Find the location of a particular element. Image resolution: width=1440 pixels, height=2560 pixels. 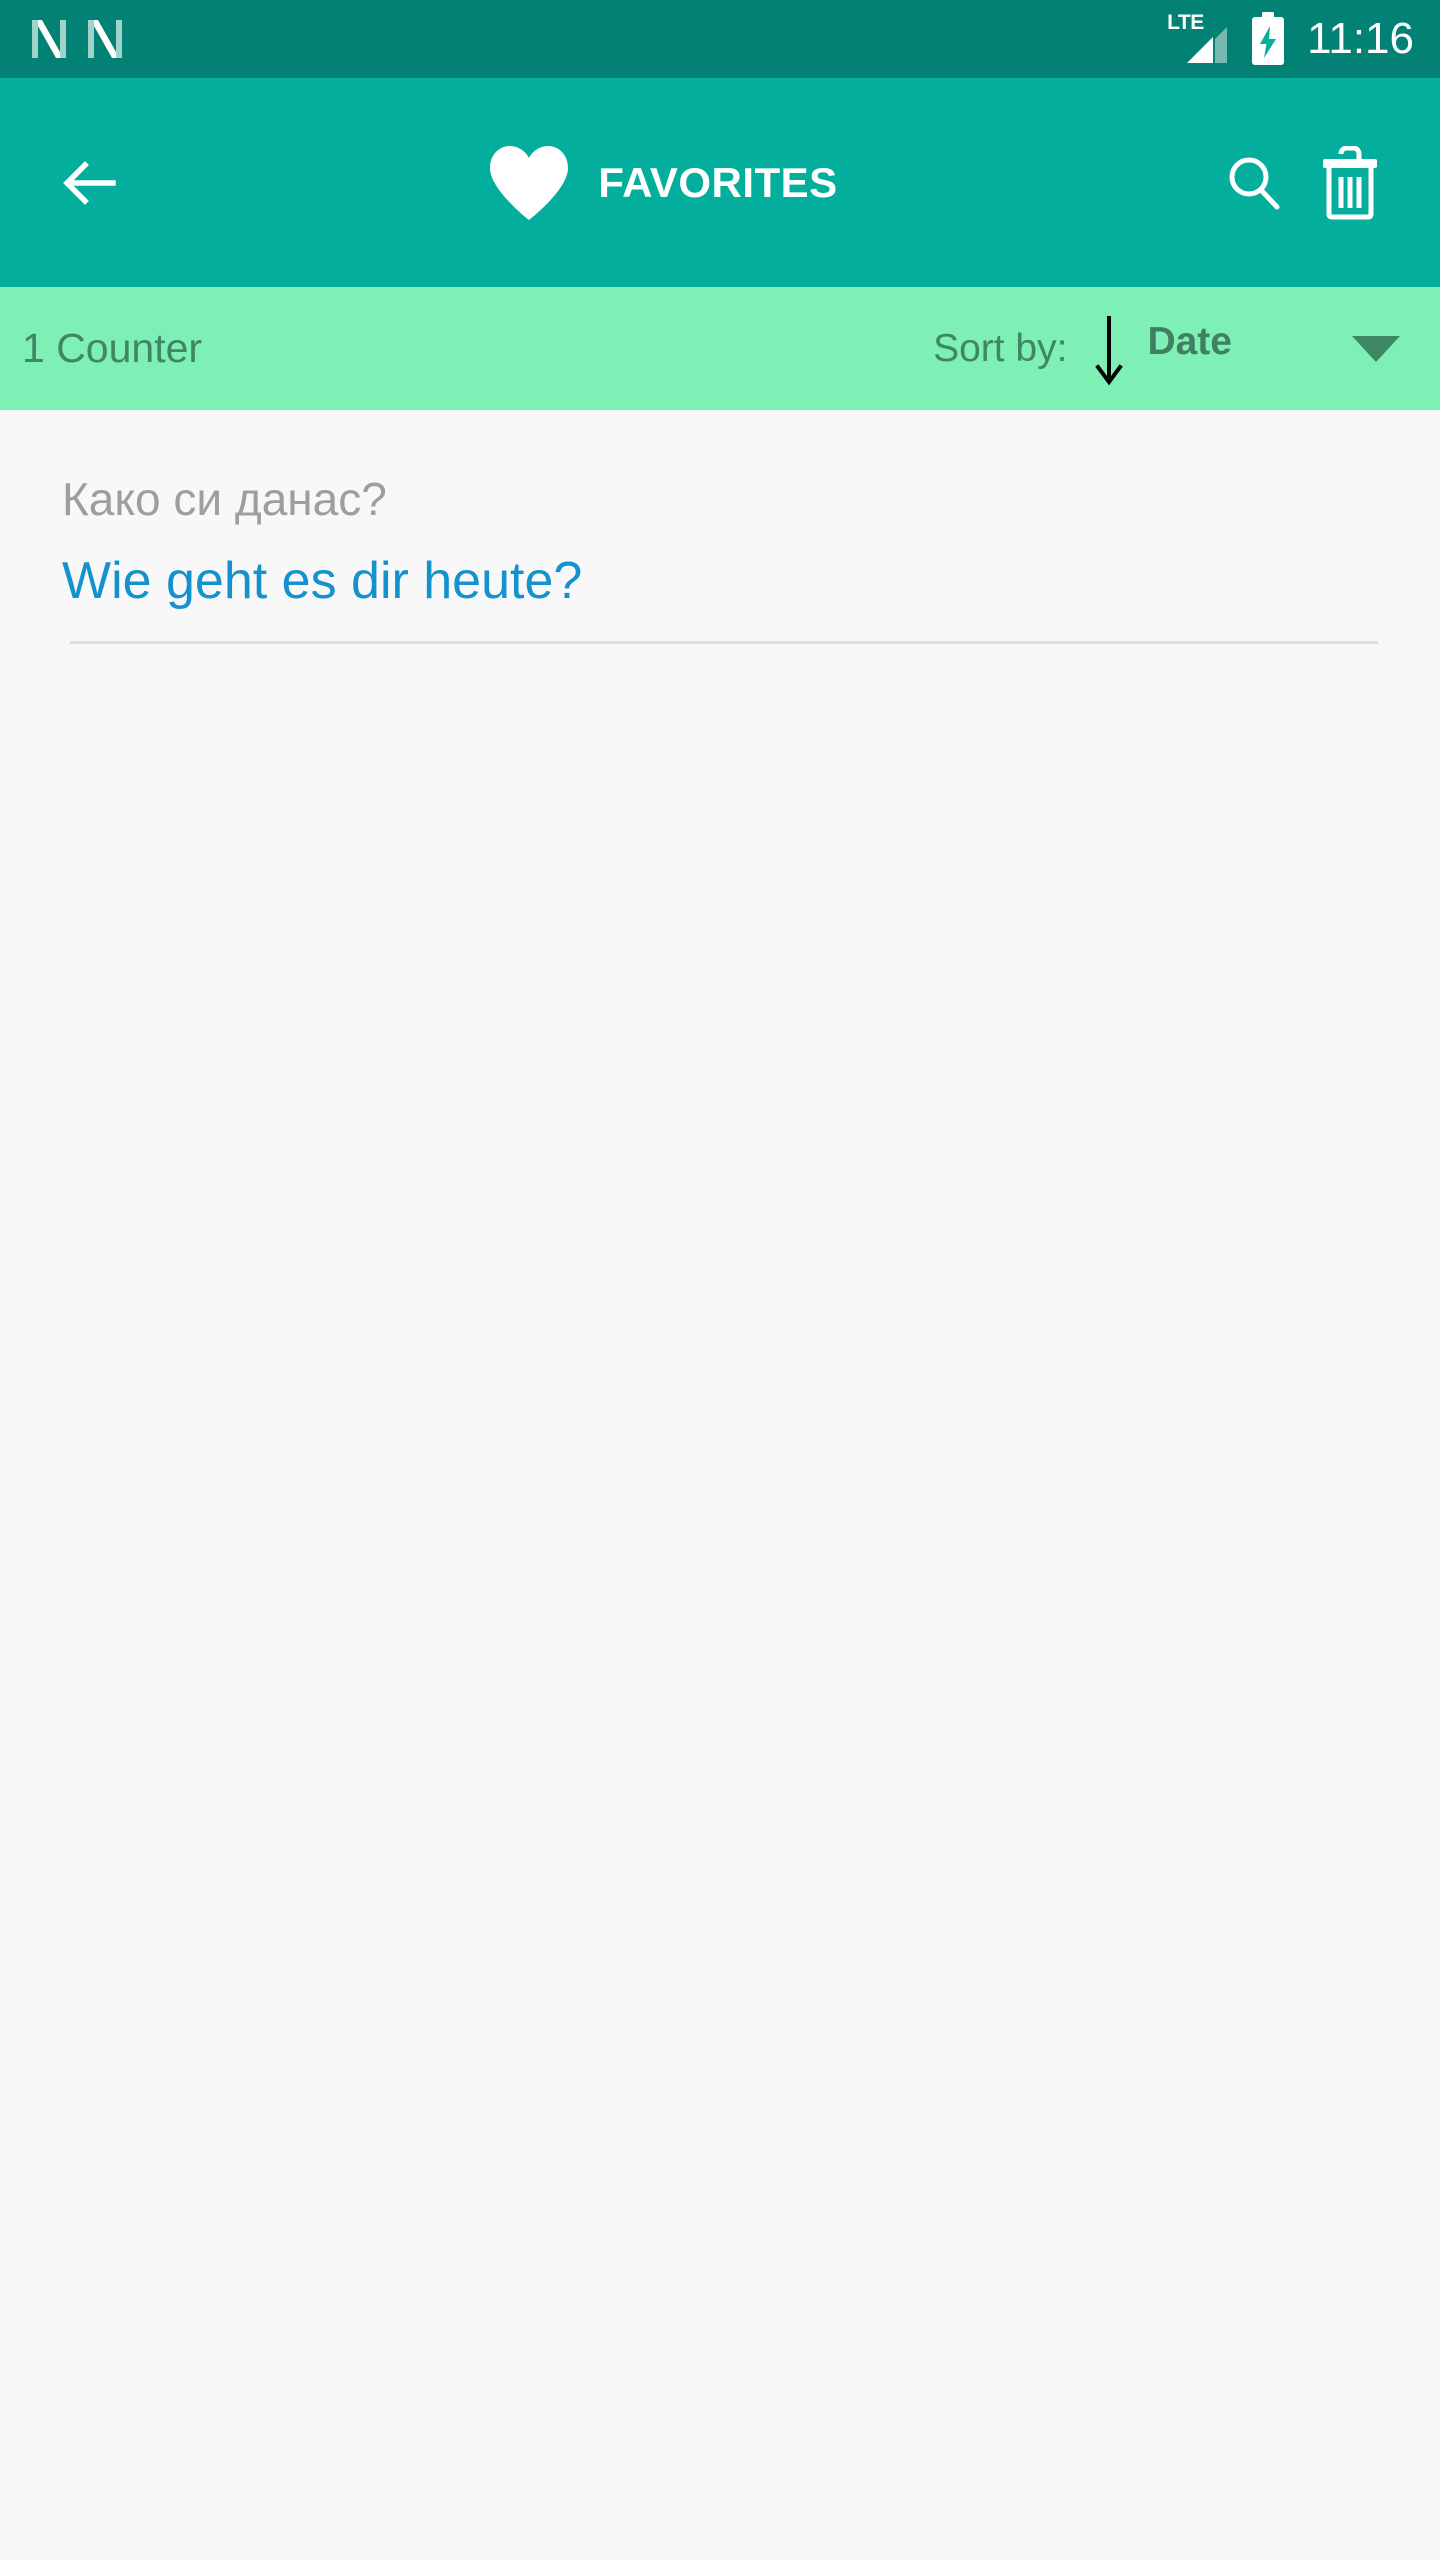

sort-bar: 1 Counter Sort by: Date is located at coordinates (720, 348).